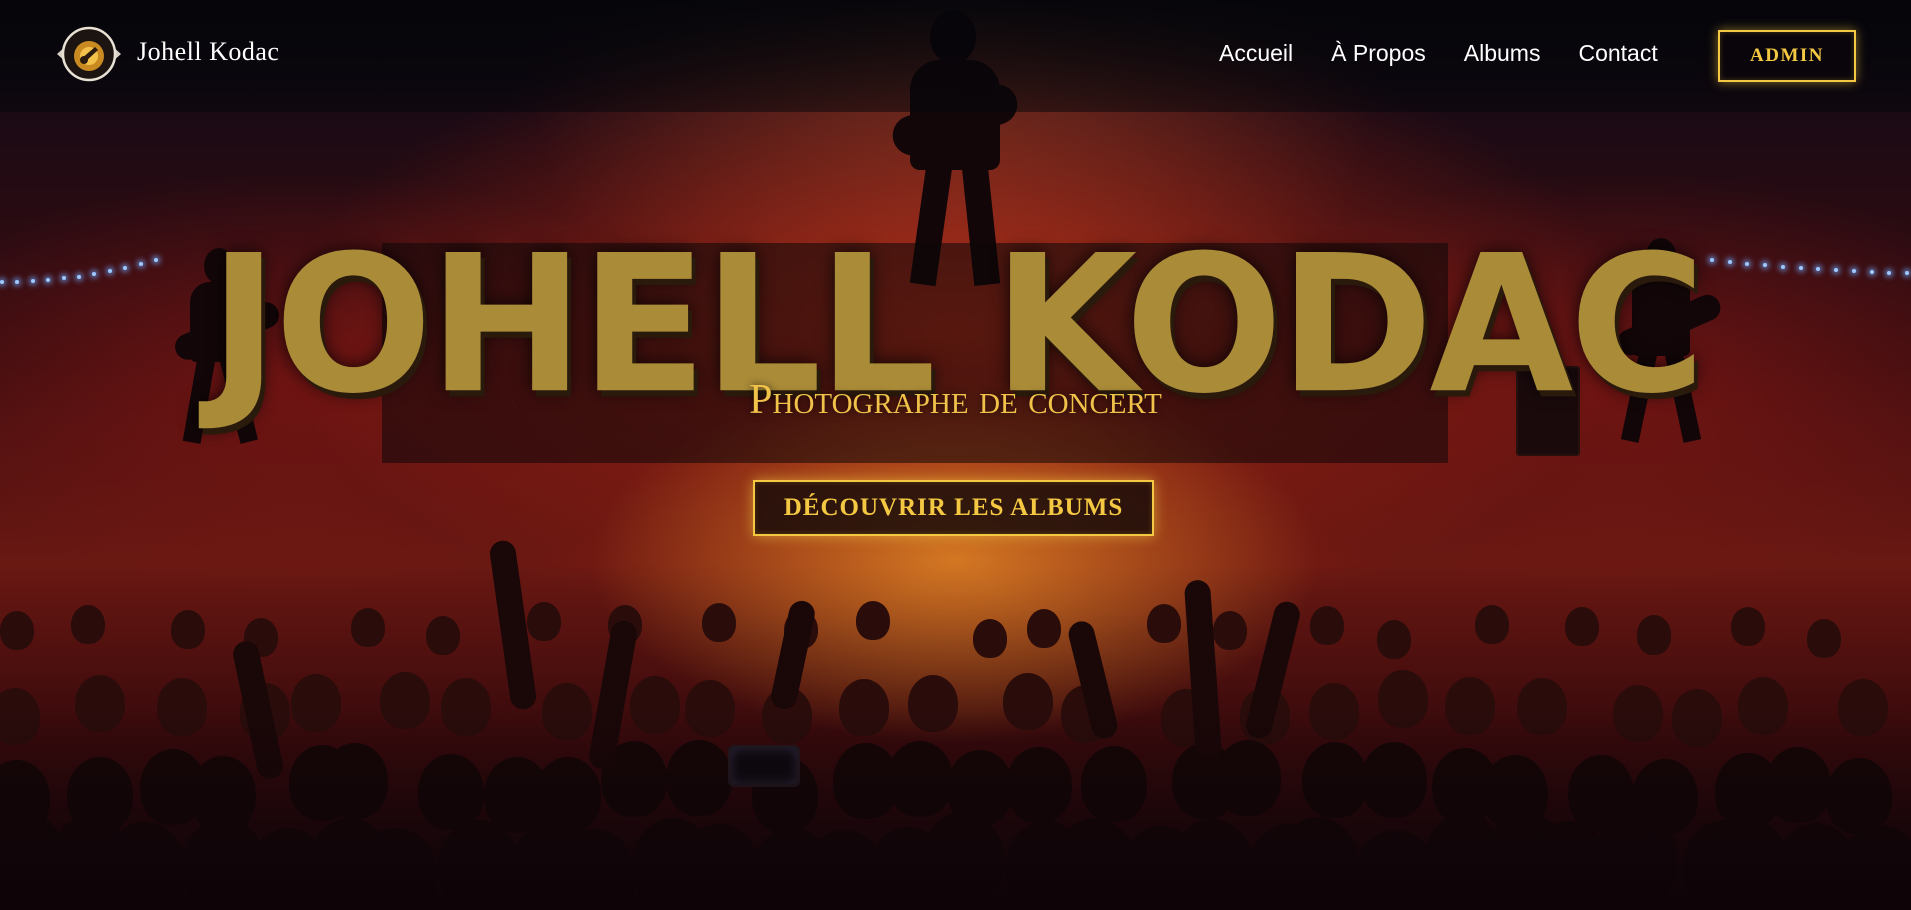  What do you see at coordinates (1378, 53) in the screenshot?
I see `nav-item-a-propos: À Propos` at bounding box center [1378, 53].